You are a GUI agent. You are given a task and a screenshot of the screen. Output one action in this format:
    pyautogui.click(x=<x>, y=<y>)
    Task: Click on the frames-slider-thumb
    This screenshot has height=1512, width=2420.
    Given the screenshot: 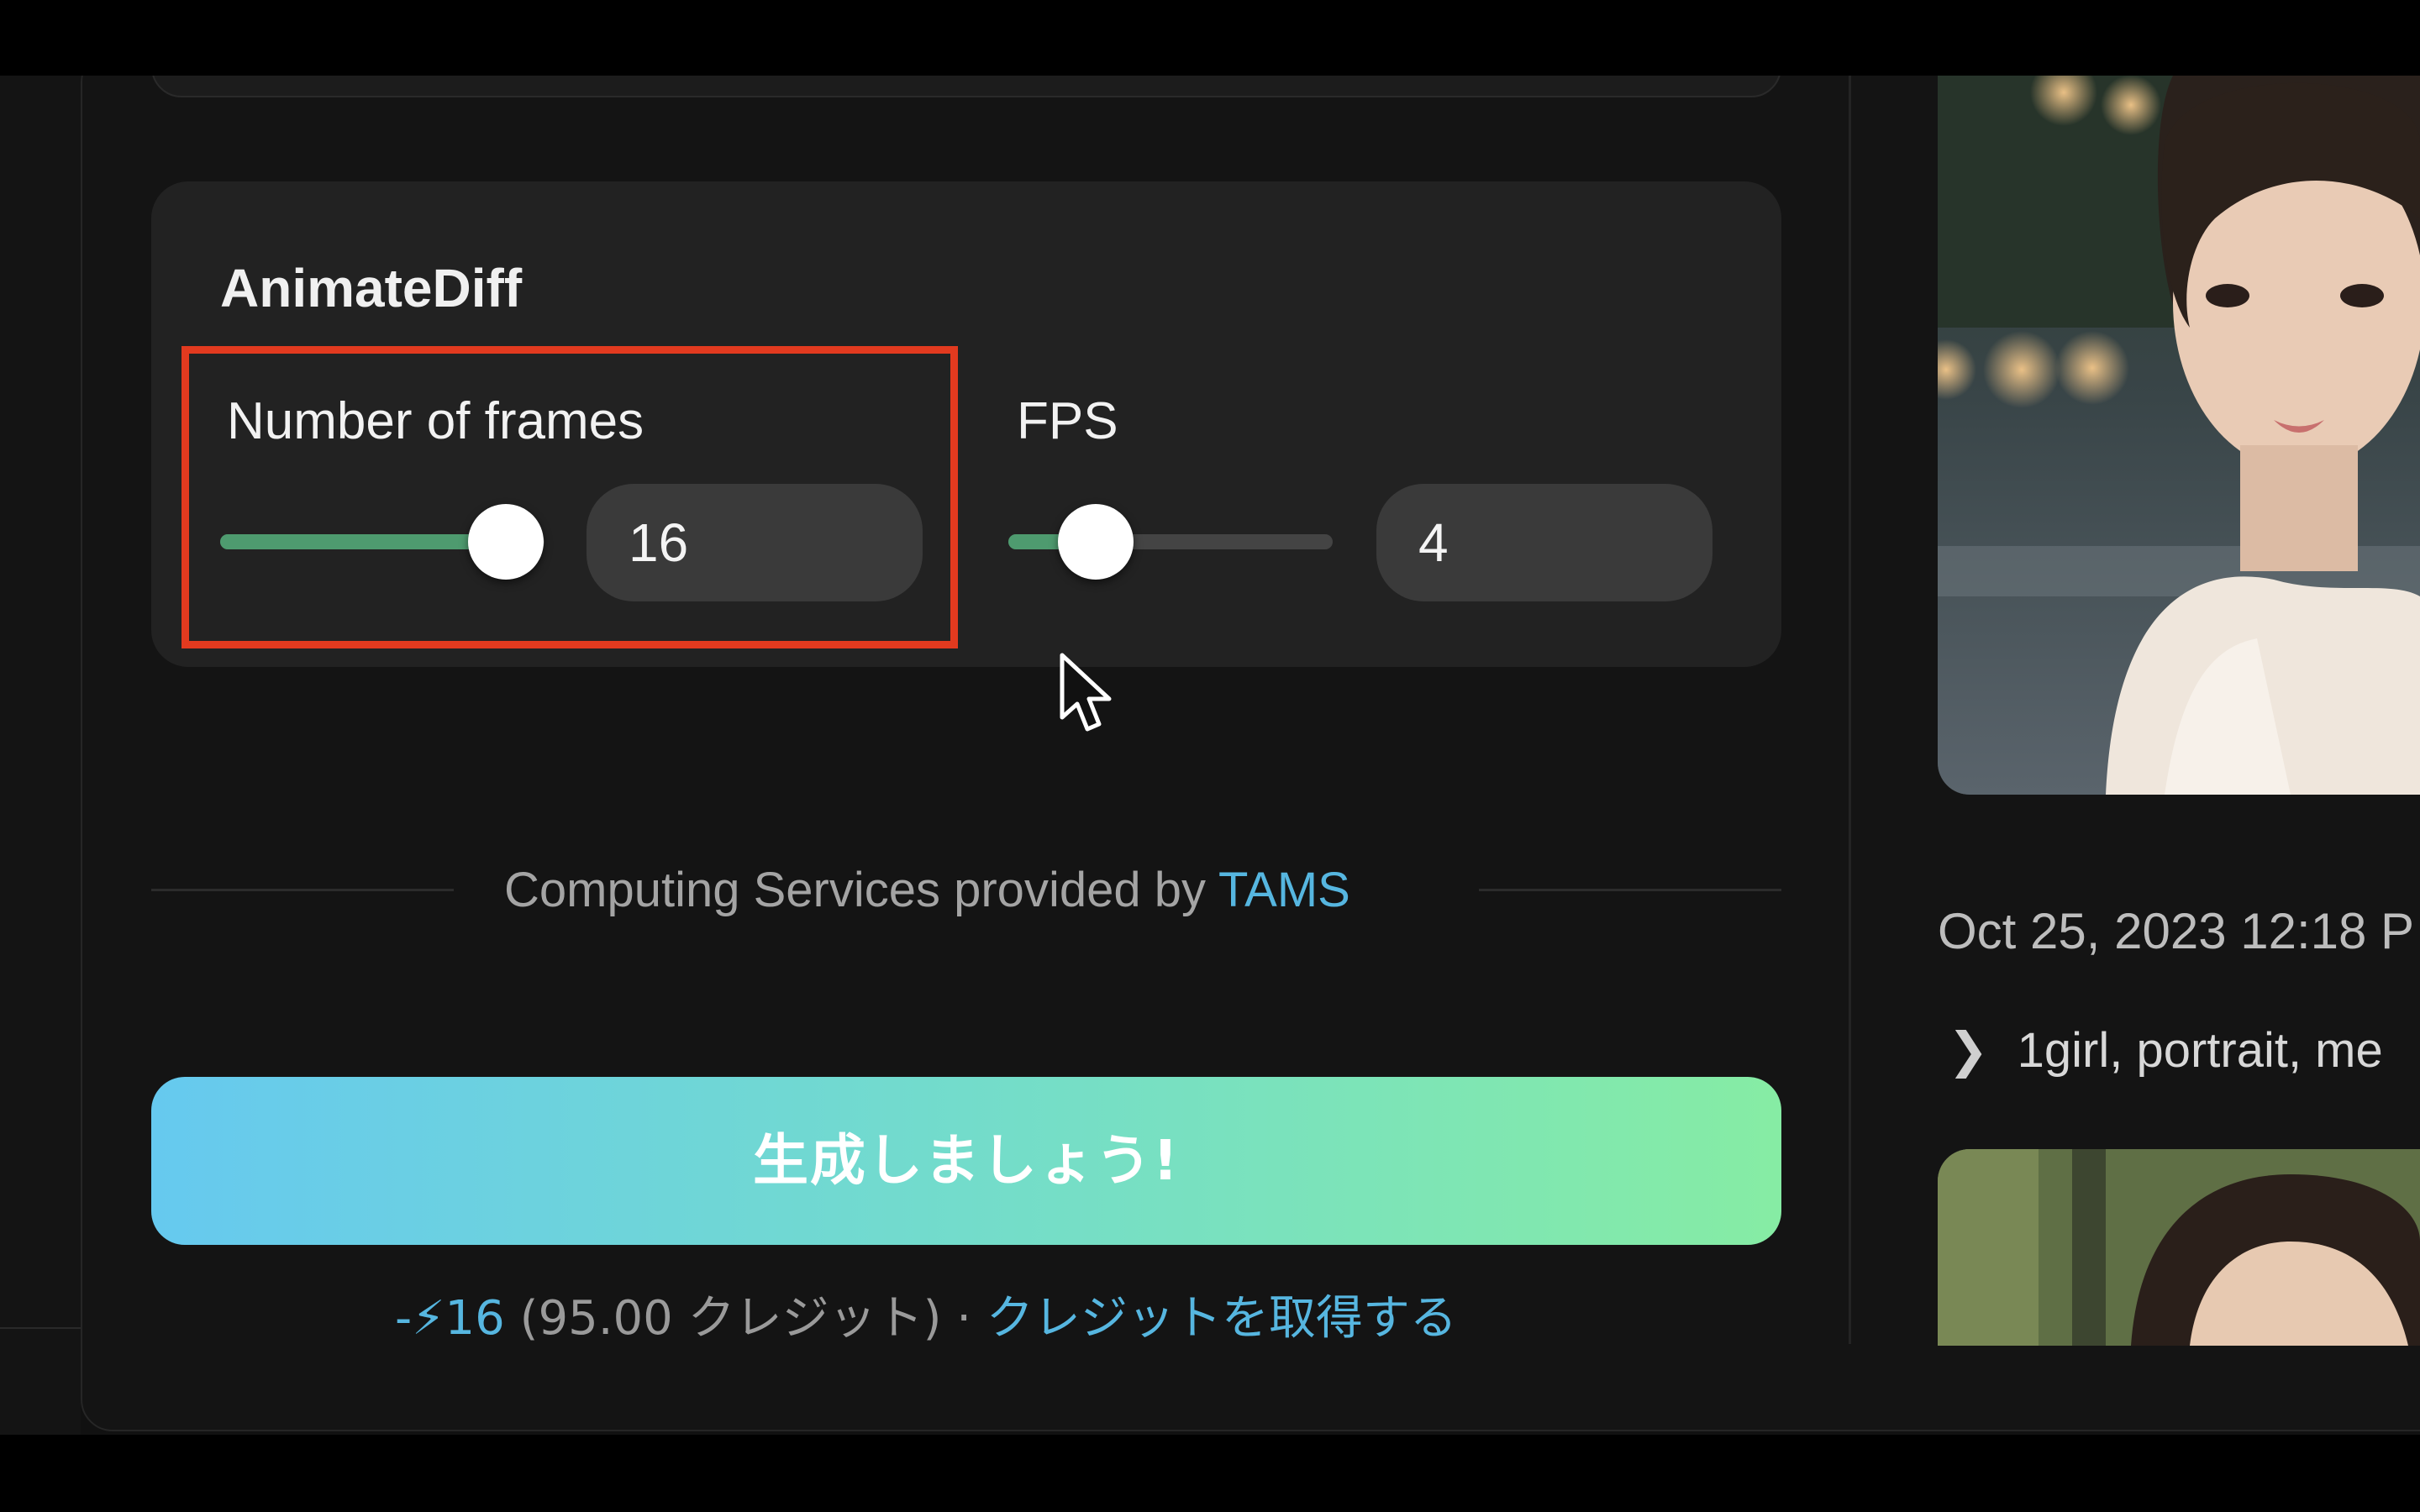 What is the action you would take?
    pyautogui.click(x=506, y=542)
    